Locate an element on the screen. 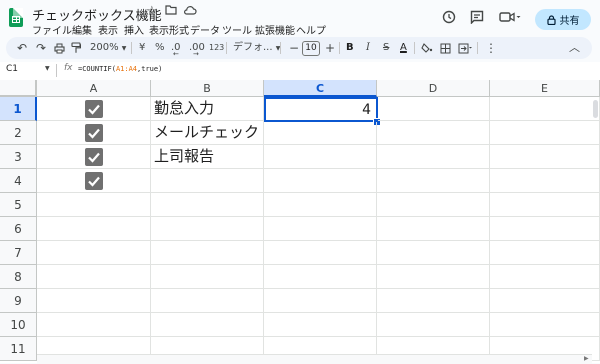  cell-b9 is located at coordinates (207, 301).